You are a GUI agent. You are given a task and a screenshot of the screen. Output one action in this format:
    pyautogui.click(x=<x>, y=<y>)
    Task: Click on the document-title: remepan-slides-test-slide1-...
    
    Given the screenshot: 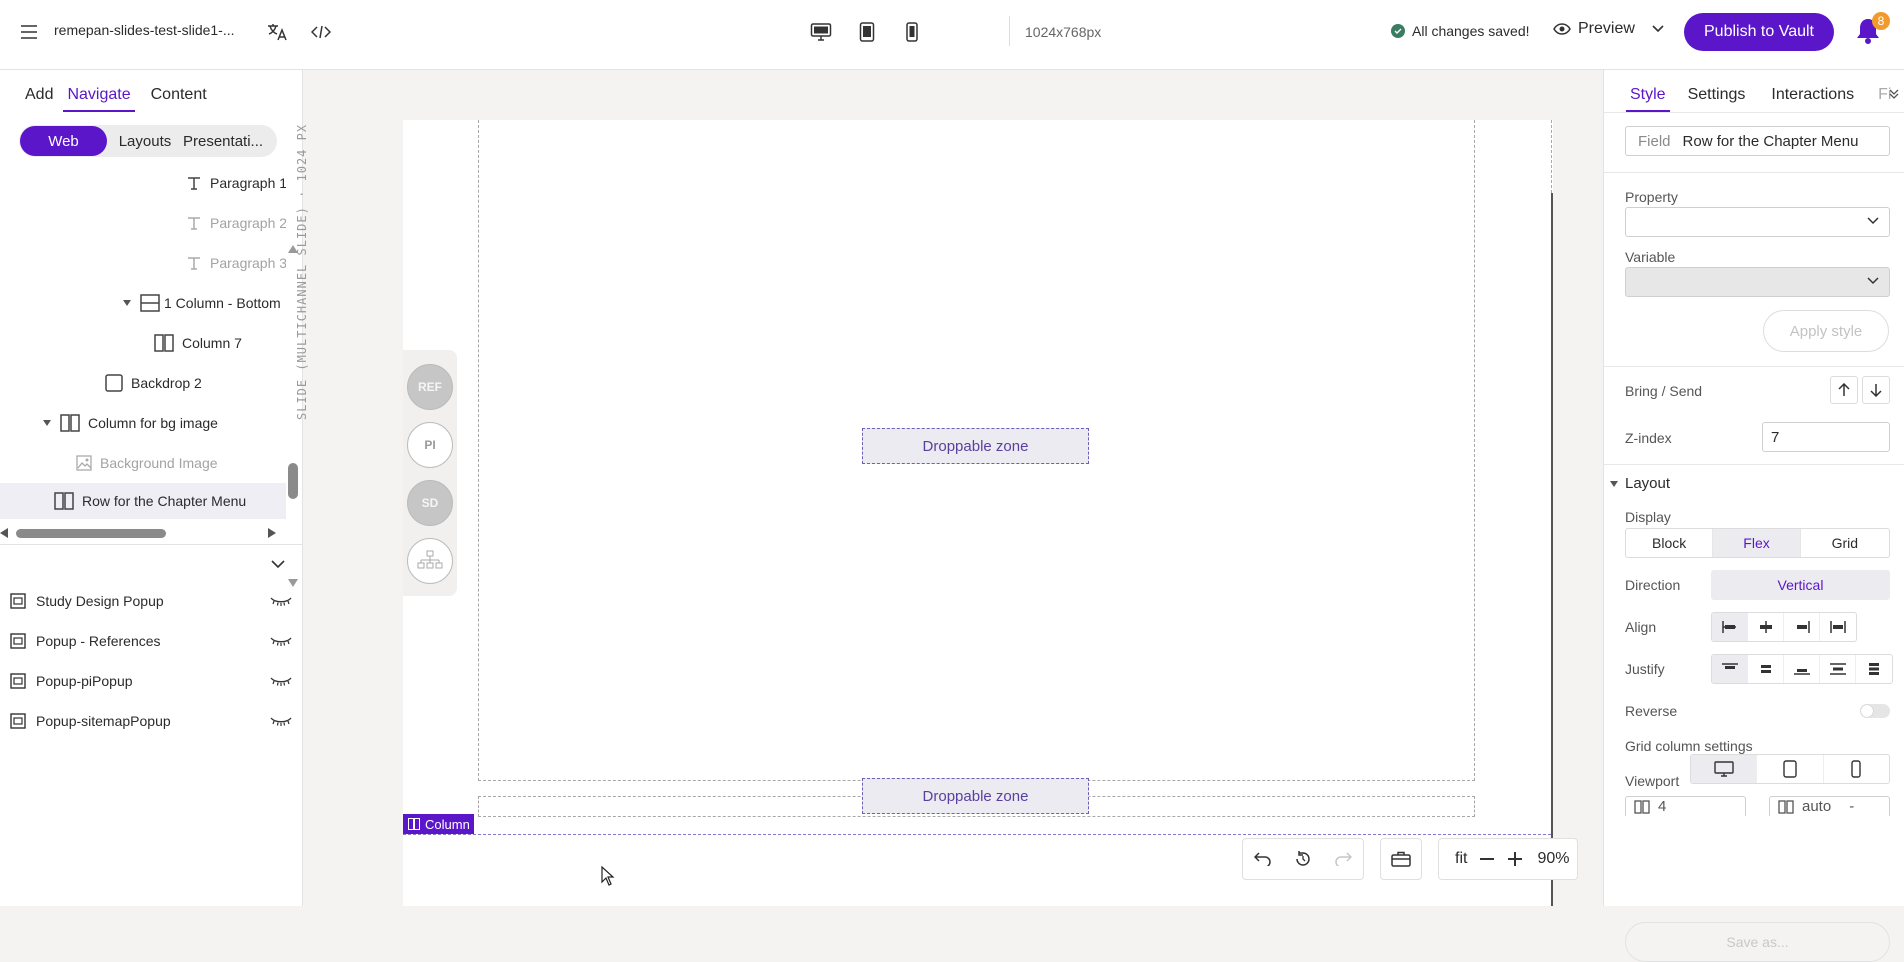 What is the action you would take?
    pyautogui.click(x=144, y=30)
    